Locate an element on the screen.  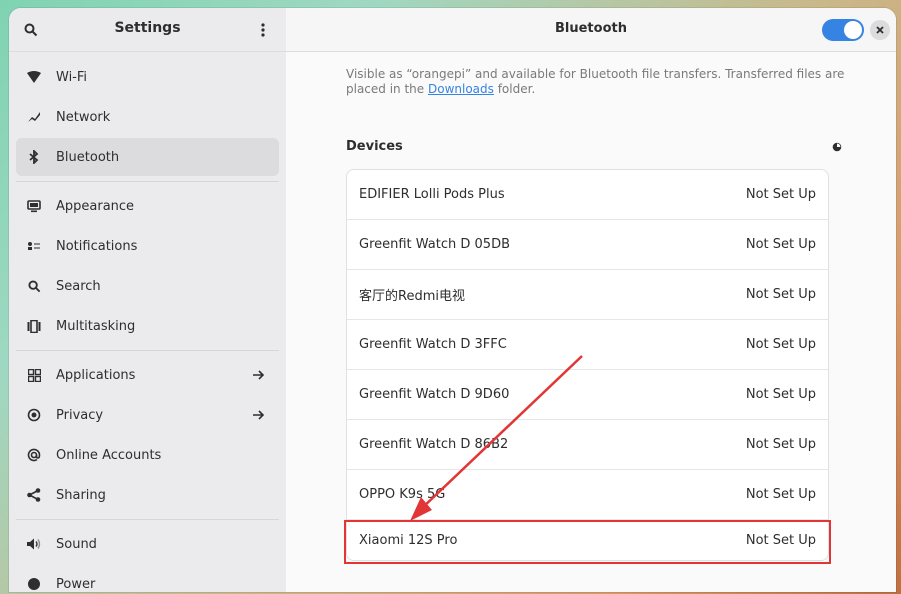
sidebar-item-label: Multitasking is located at coordinates (96, 326).